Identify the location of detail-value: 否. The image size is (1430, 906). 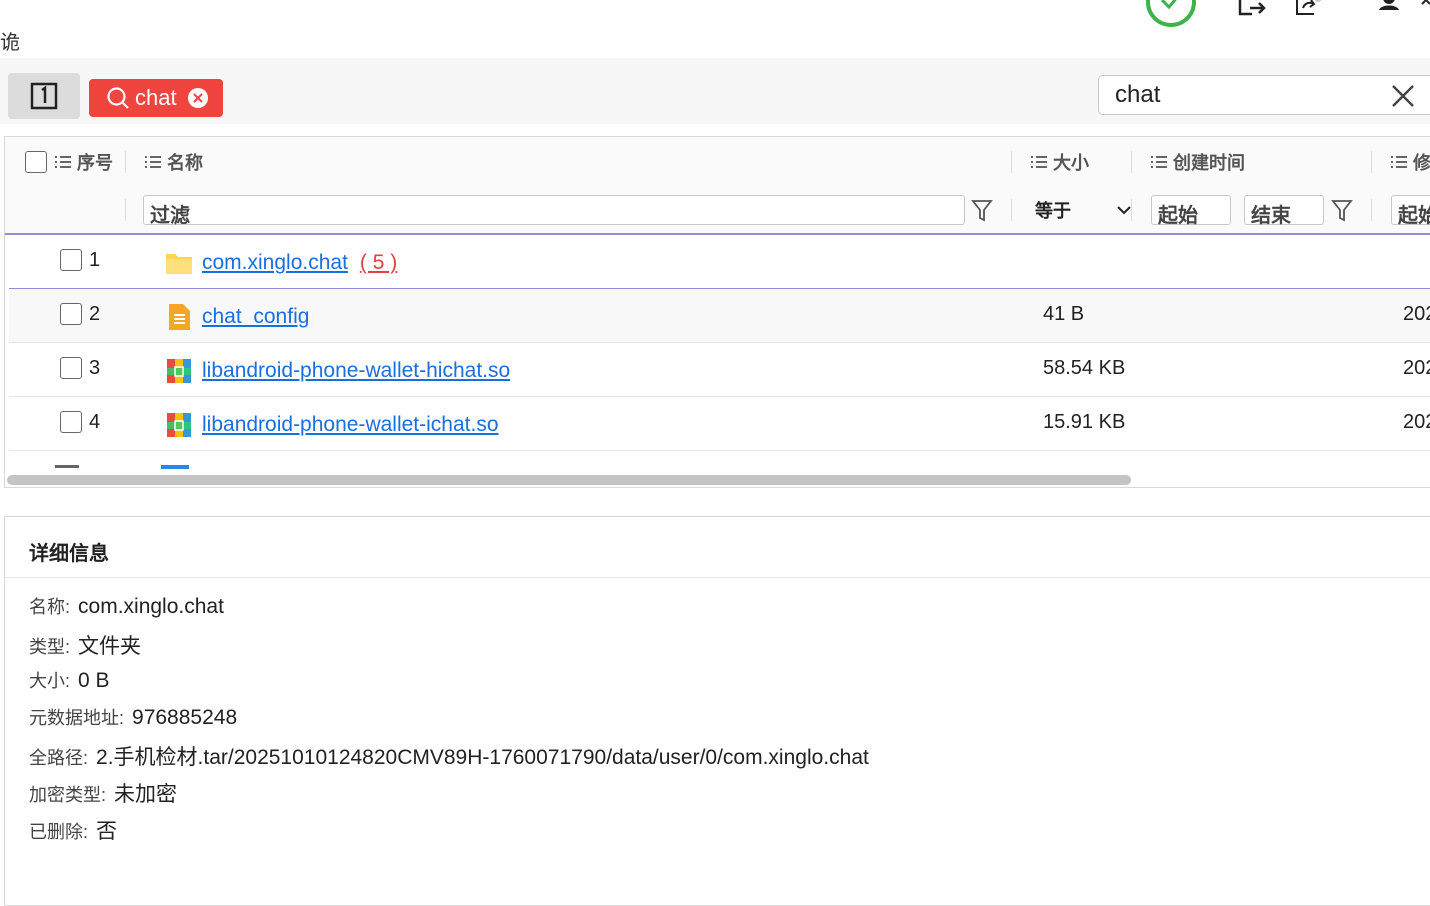
(107, 831).